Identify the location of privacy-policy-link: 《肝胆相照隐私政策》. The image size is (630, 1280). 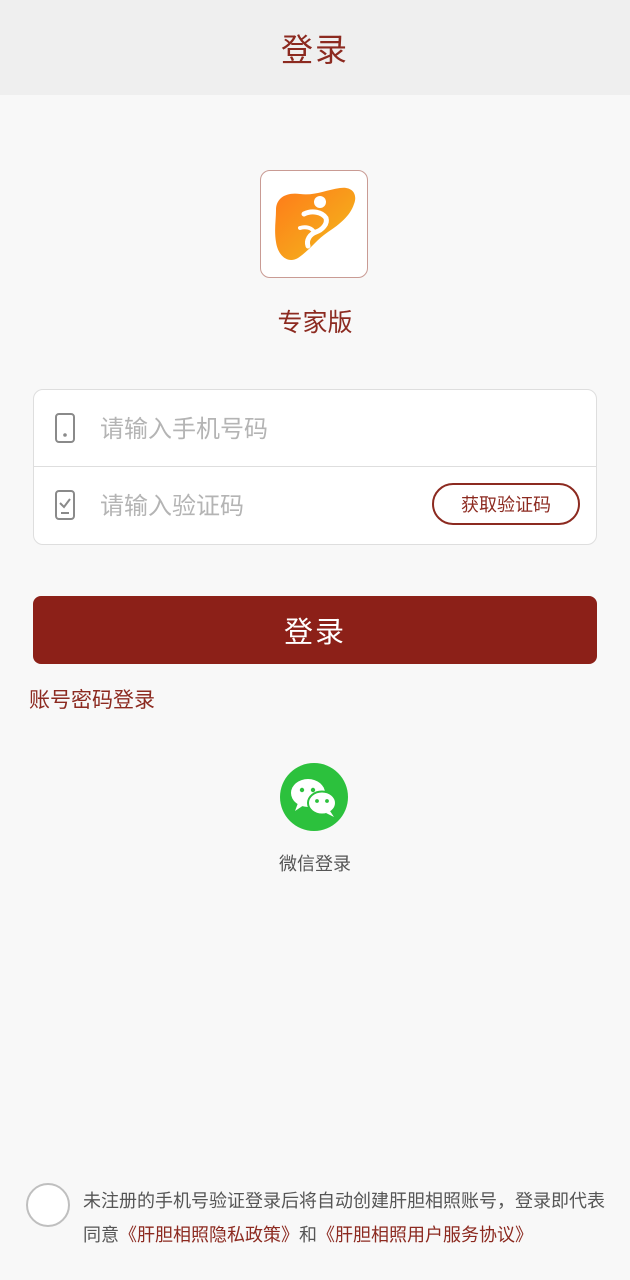
(209, 1235).